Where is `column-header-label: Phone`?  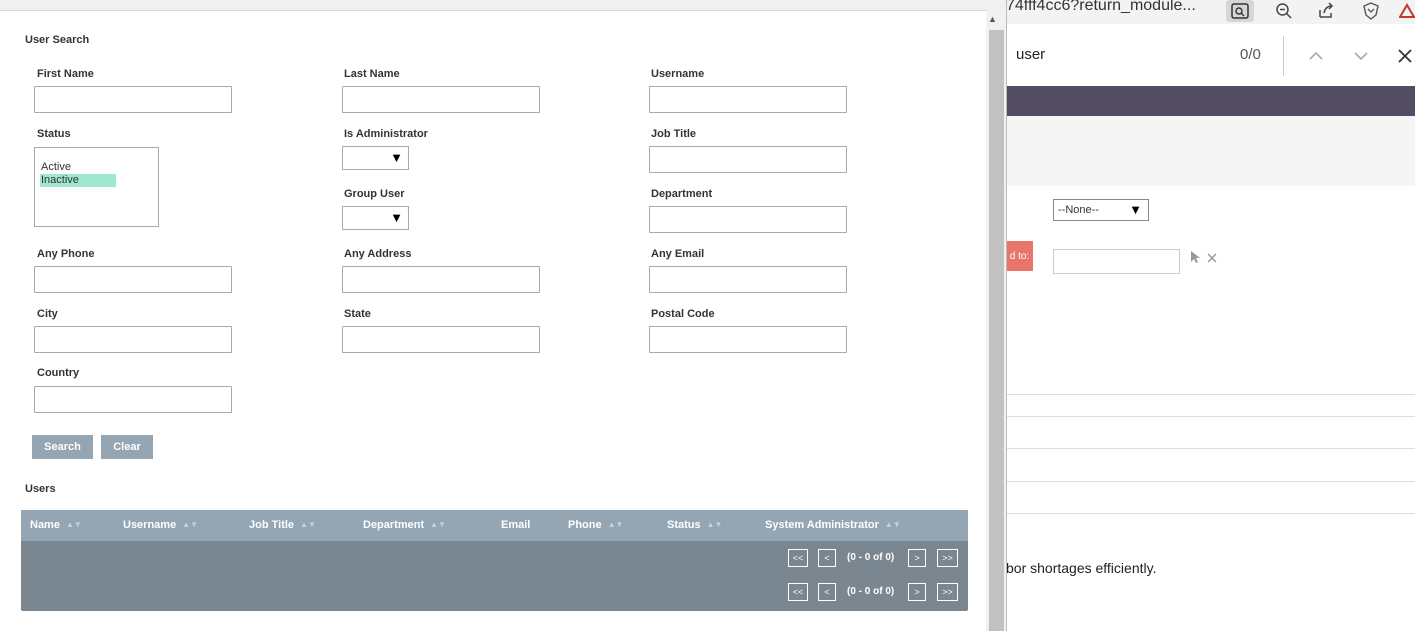 column-header-label: Phone is located at coordinates (585, 525).